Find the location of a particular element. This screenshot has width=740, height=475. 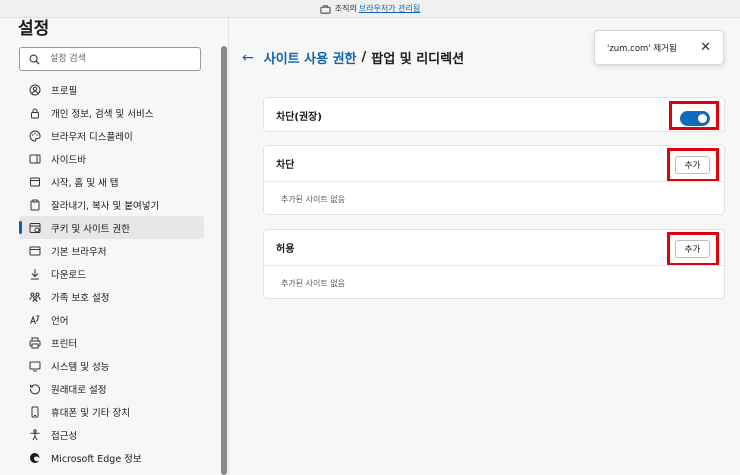

sidebar-item-label: 원래대로 설정 is located at coordinates (79, 390).